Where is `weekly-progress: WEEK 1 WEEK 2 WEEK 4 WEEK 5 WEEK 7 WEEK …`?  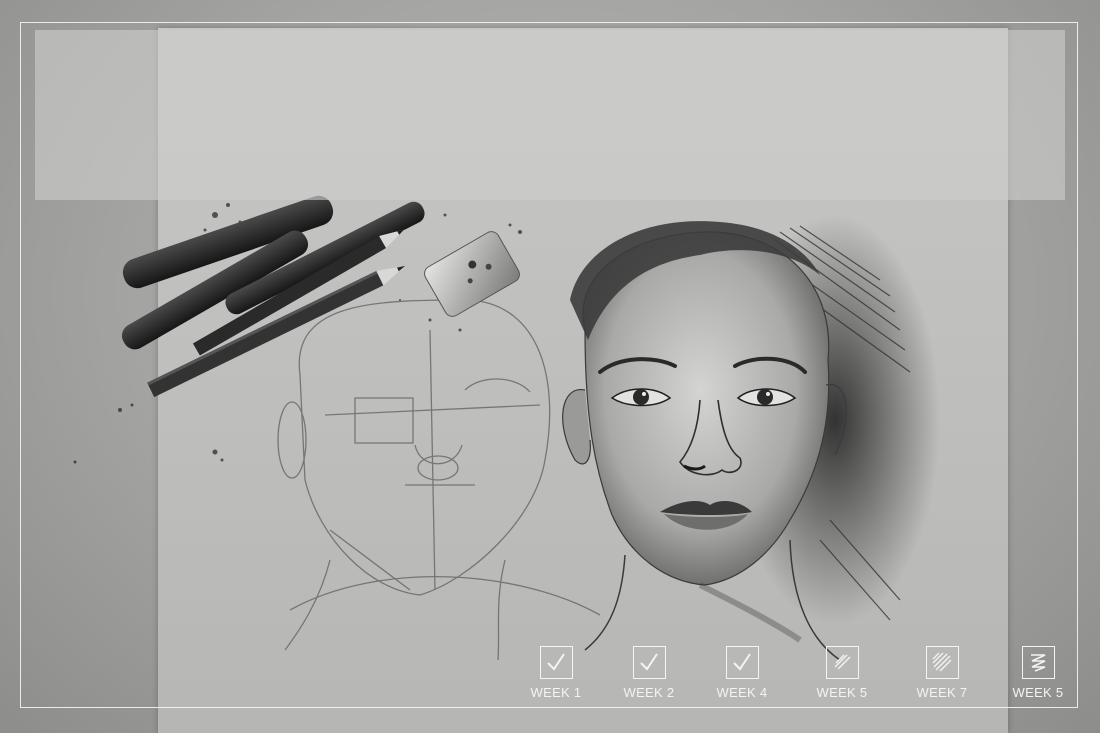
weekly-progress: WEEK 1 WEEK 2 WEEK 4 WEEK 5 WEEK 7 WEEK … is located at coordinates (790, 676).